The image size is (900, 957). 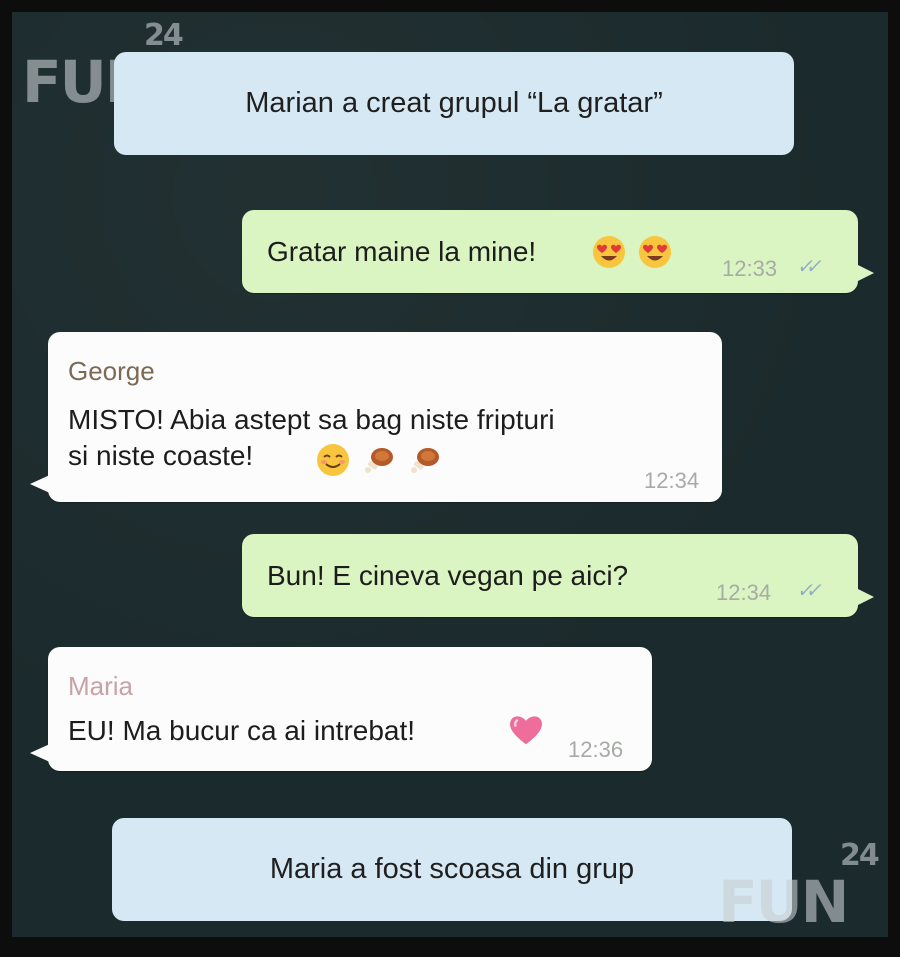 I want to click on system-message-text: Marian a creat grupul “La gratar”, so click(x=454, y=103).